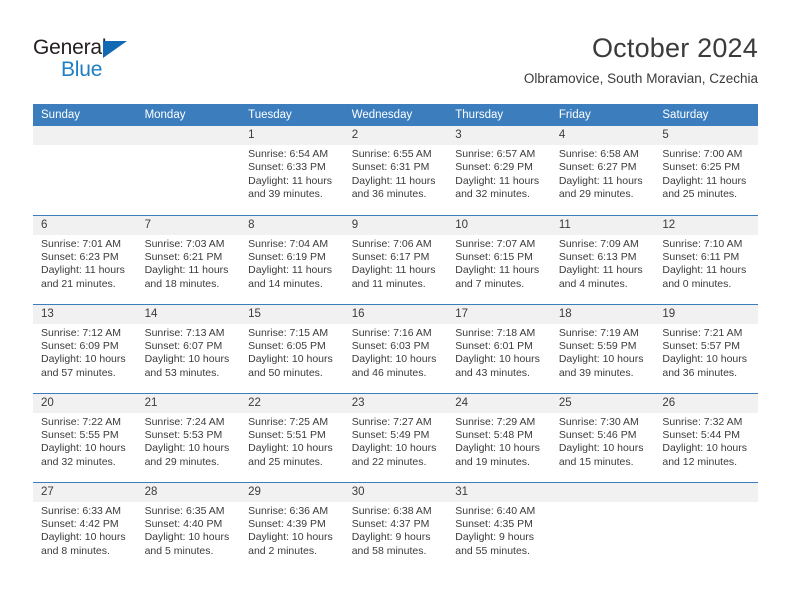 This screenshot has height=612, width=792. What do you see at coordinates (494, 523) in the screenshot?
I see `sunset-time: Sunset: 4:35 PM` at bounding box center [494, 523].